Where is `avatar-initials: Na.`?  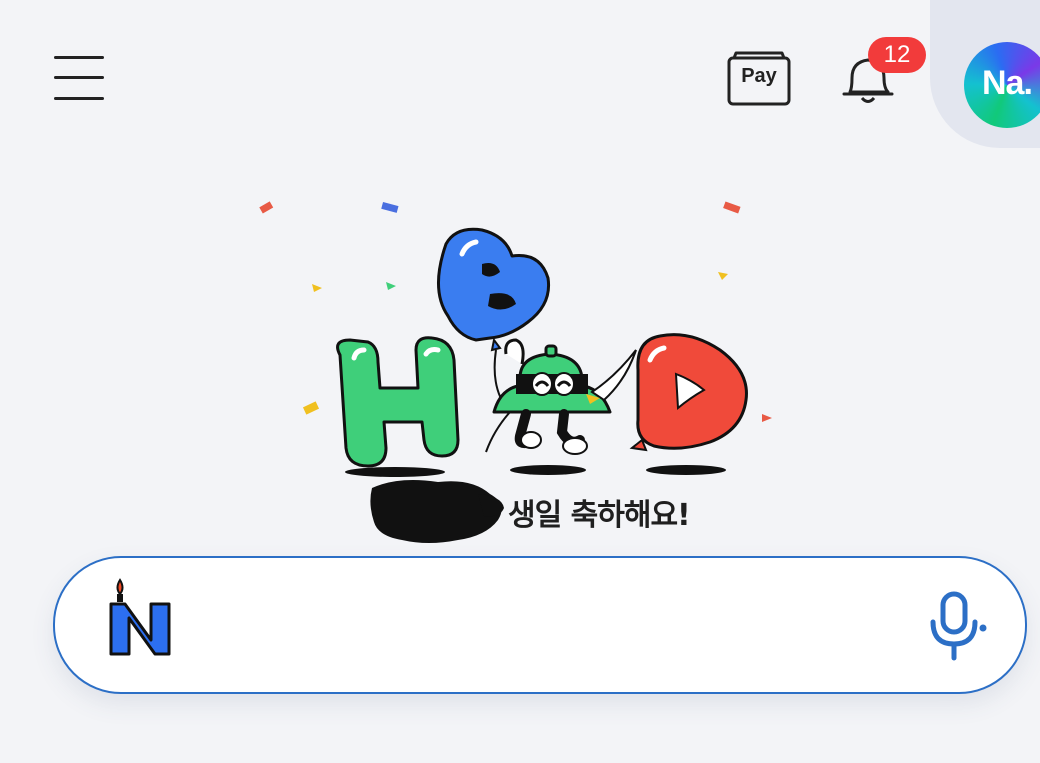
avatar-initials: Na. is located at coordinates (1007, 83).